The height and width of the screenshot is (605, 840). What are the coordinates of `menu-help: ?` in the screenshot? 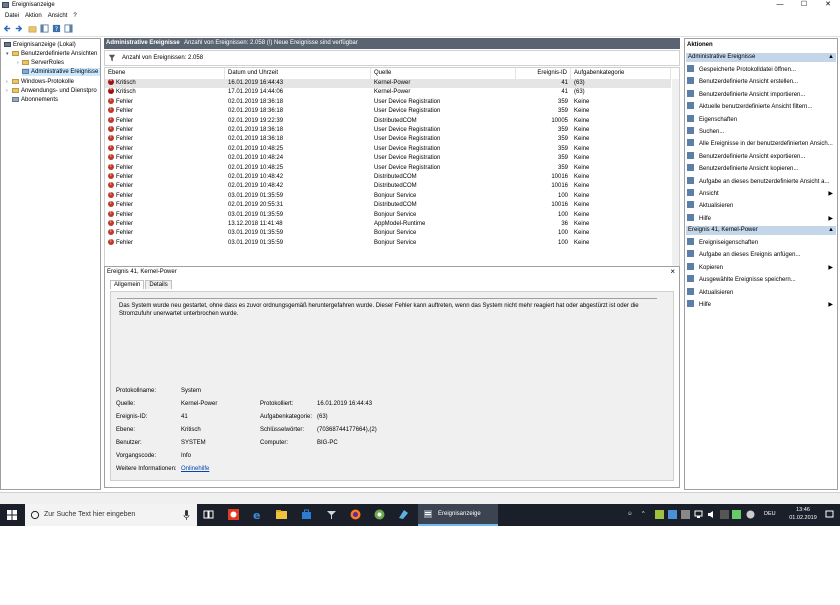 It's located at (74, 16).